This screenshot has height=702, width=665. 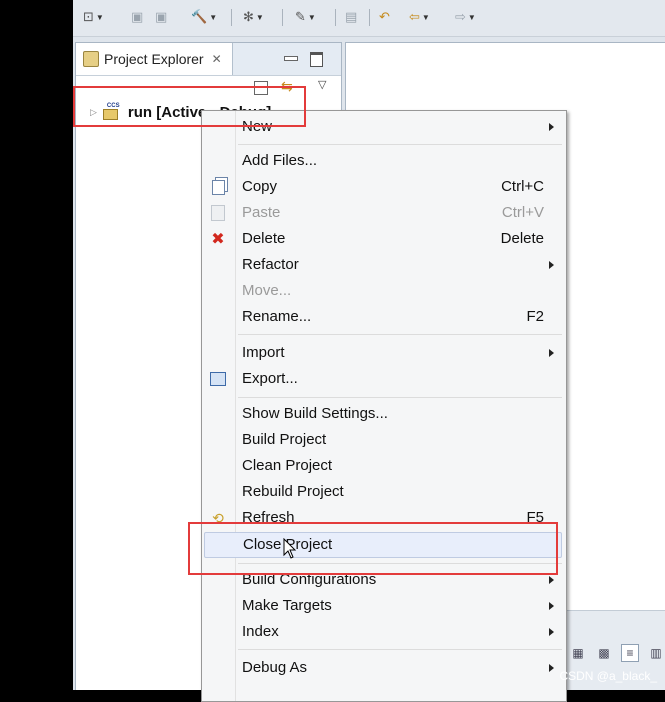 I want to click on menu-item-shortcut: Ctrl+V, so click(x=522, y=212).